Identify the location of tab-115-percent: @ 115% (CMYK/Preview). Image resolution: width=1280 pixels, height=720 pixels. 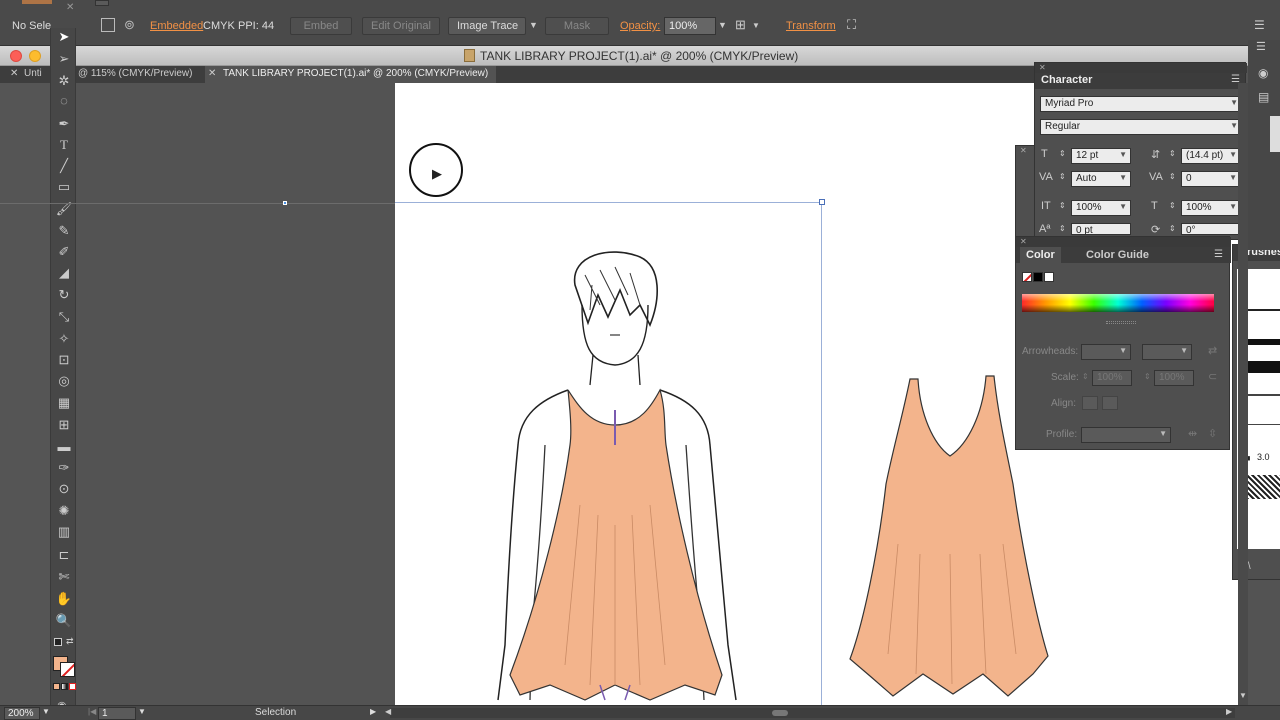
(135, 74).